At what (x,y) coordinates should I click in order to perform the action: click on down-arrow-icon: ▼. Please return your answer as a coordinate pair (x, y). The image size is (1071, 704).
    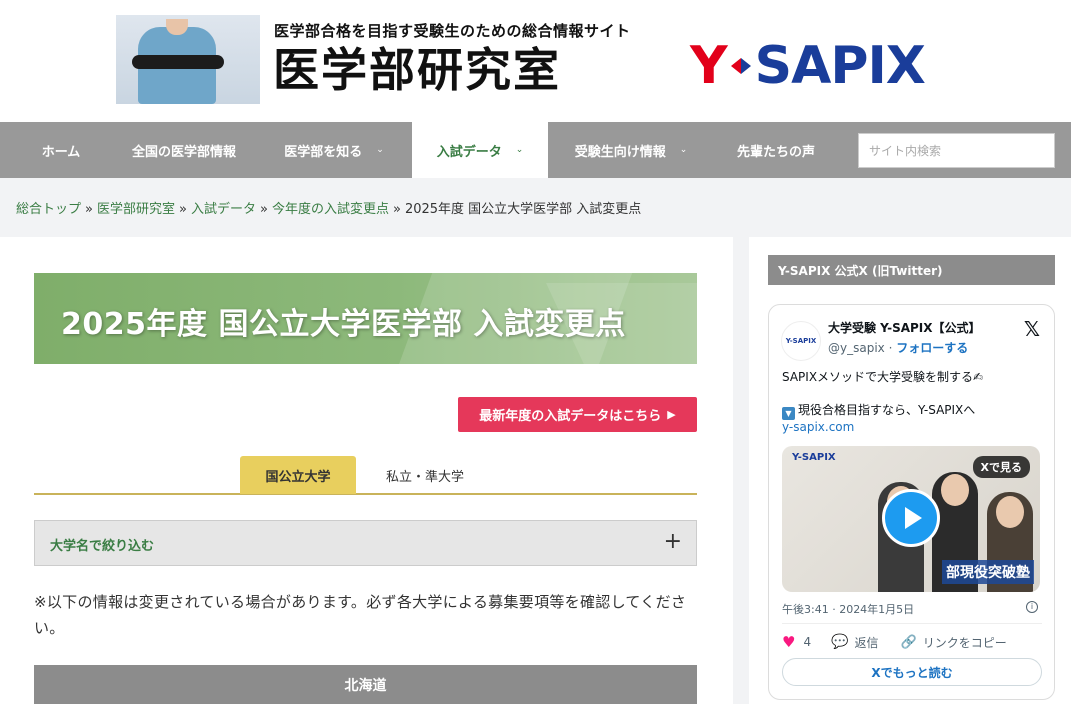
    Looking at the image, I should click on (788, 413).